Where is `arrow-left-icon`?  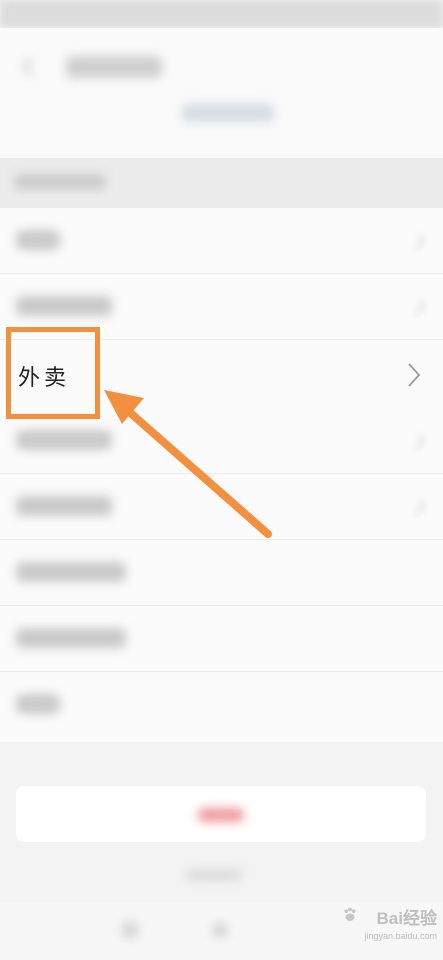 arrow-left-icon is located at coordinates (29, 67).